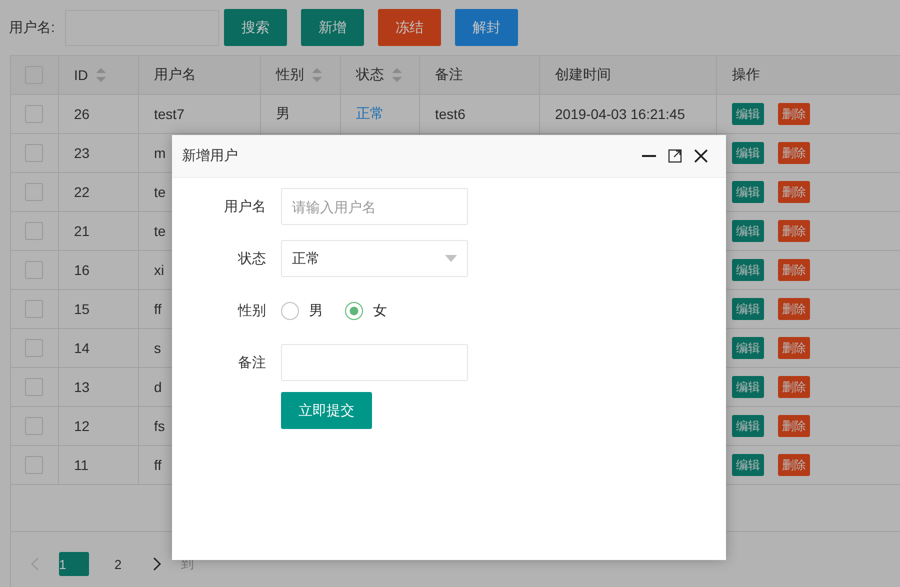  What do you see at coordinates (620, 114) in the screenshot?
I see `table-cell: 2019-04-03 16:21:45` at bounding box center [620, 114].